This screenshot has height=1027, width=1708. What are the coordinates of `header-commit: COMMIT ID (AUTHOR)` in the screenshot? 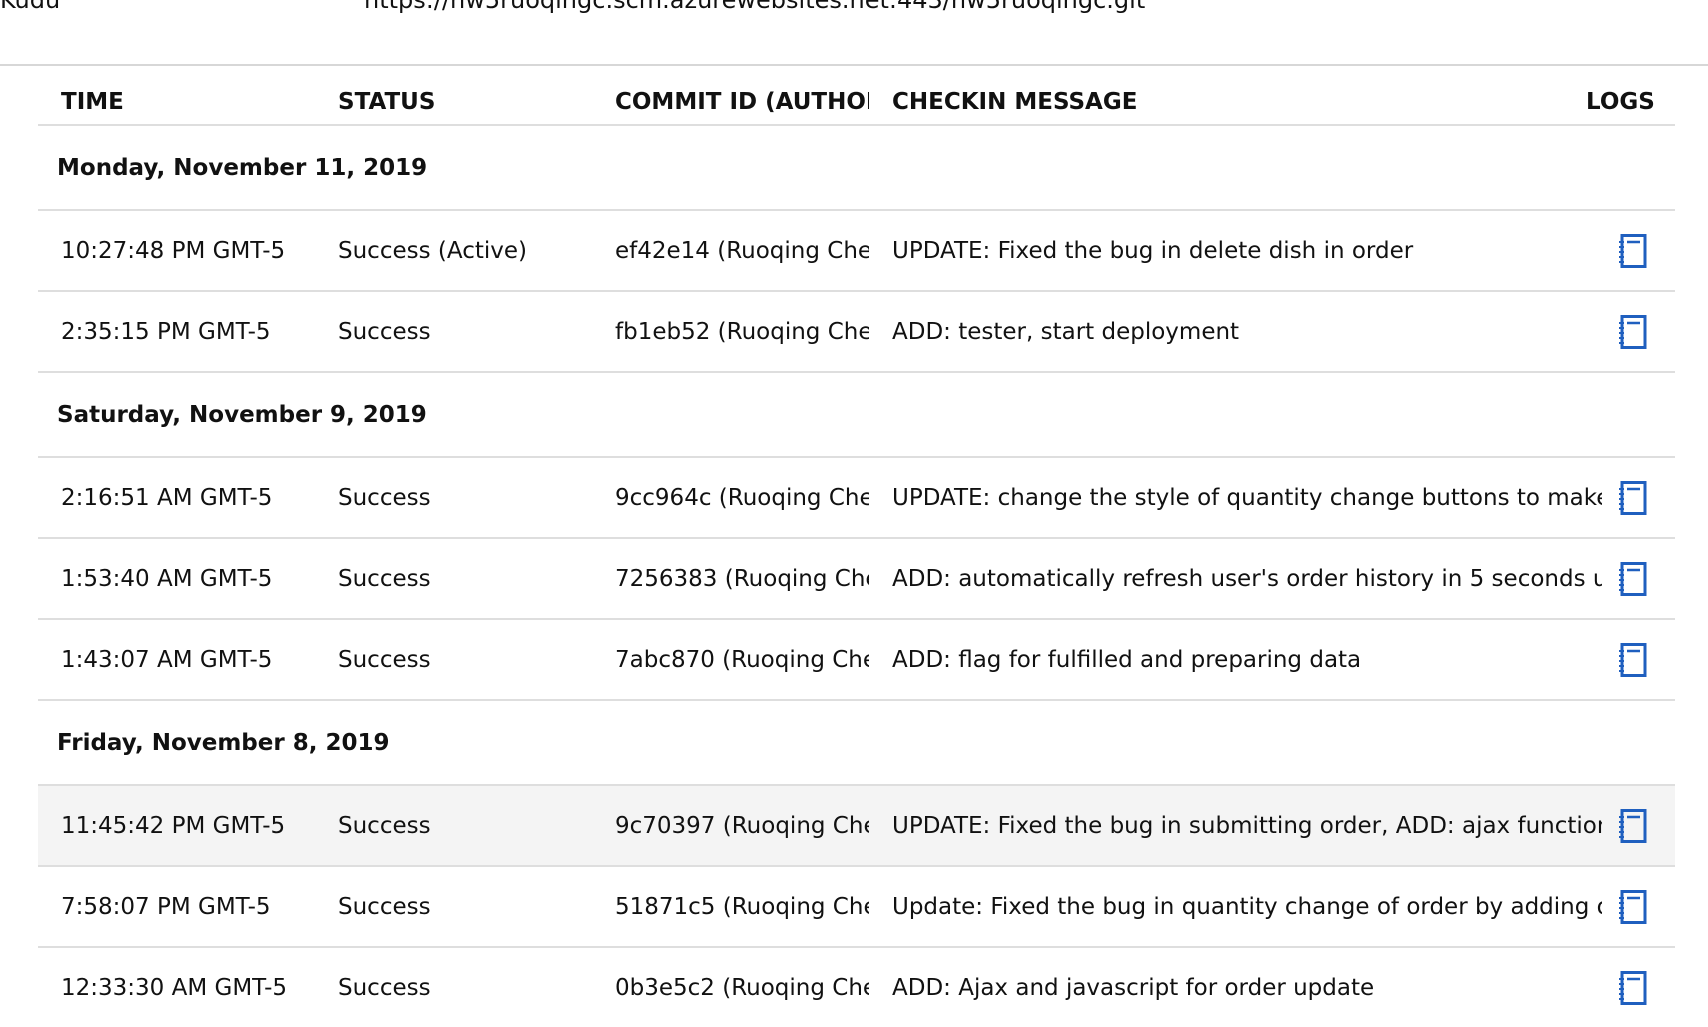 It's located at (742, 102).